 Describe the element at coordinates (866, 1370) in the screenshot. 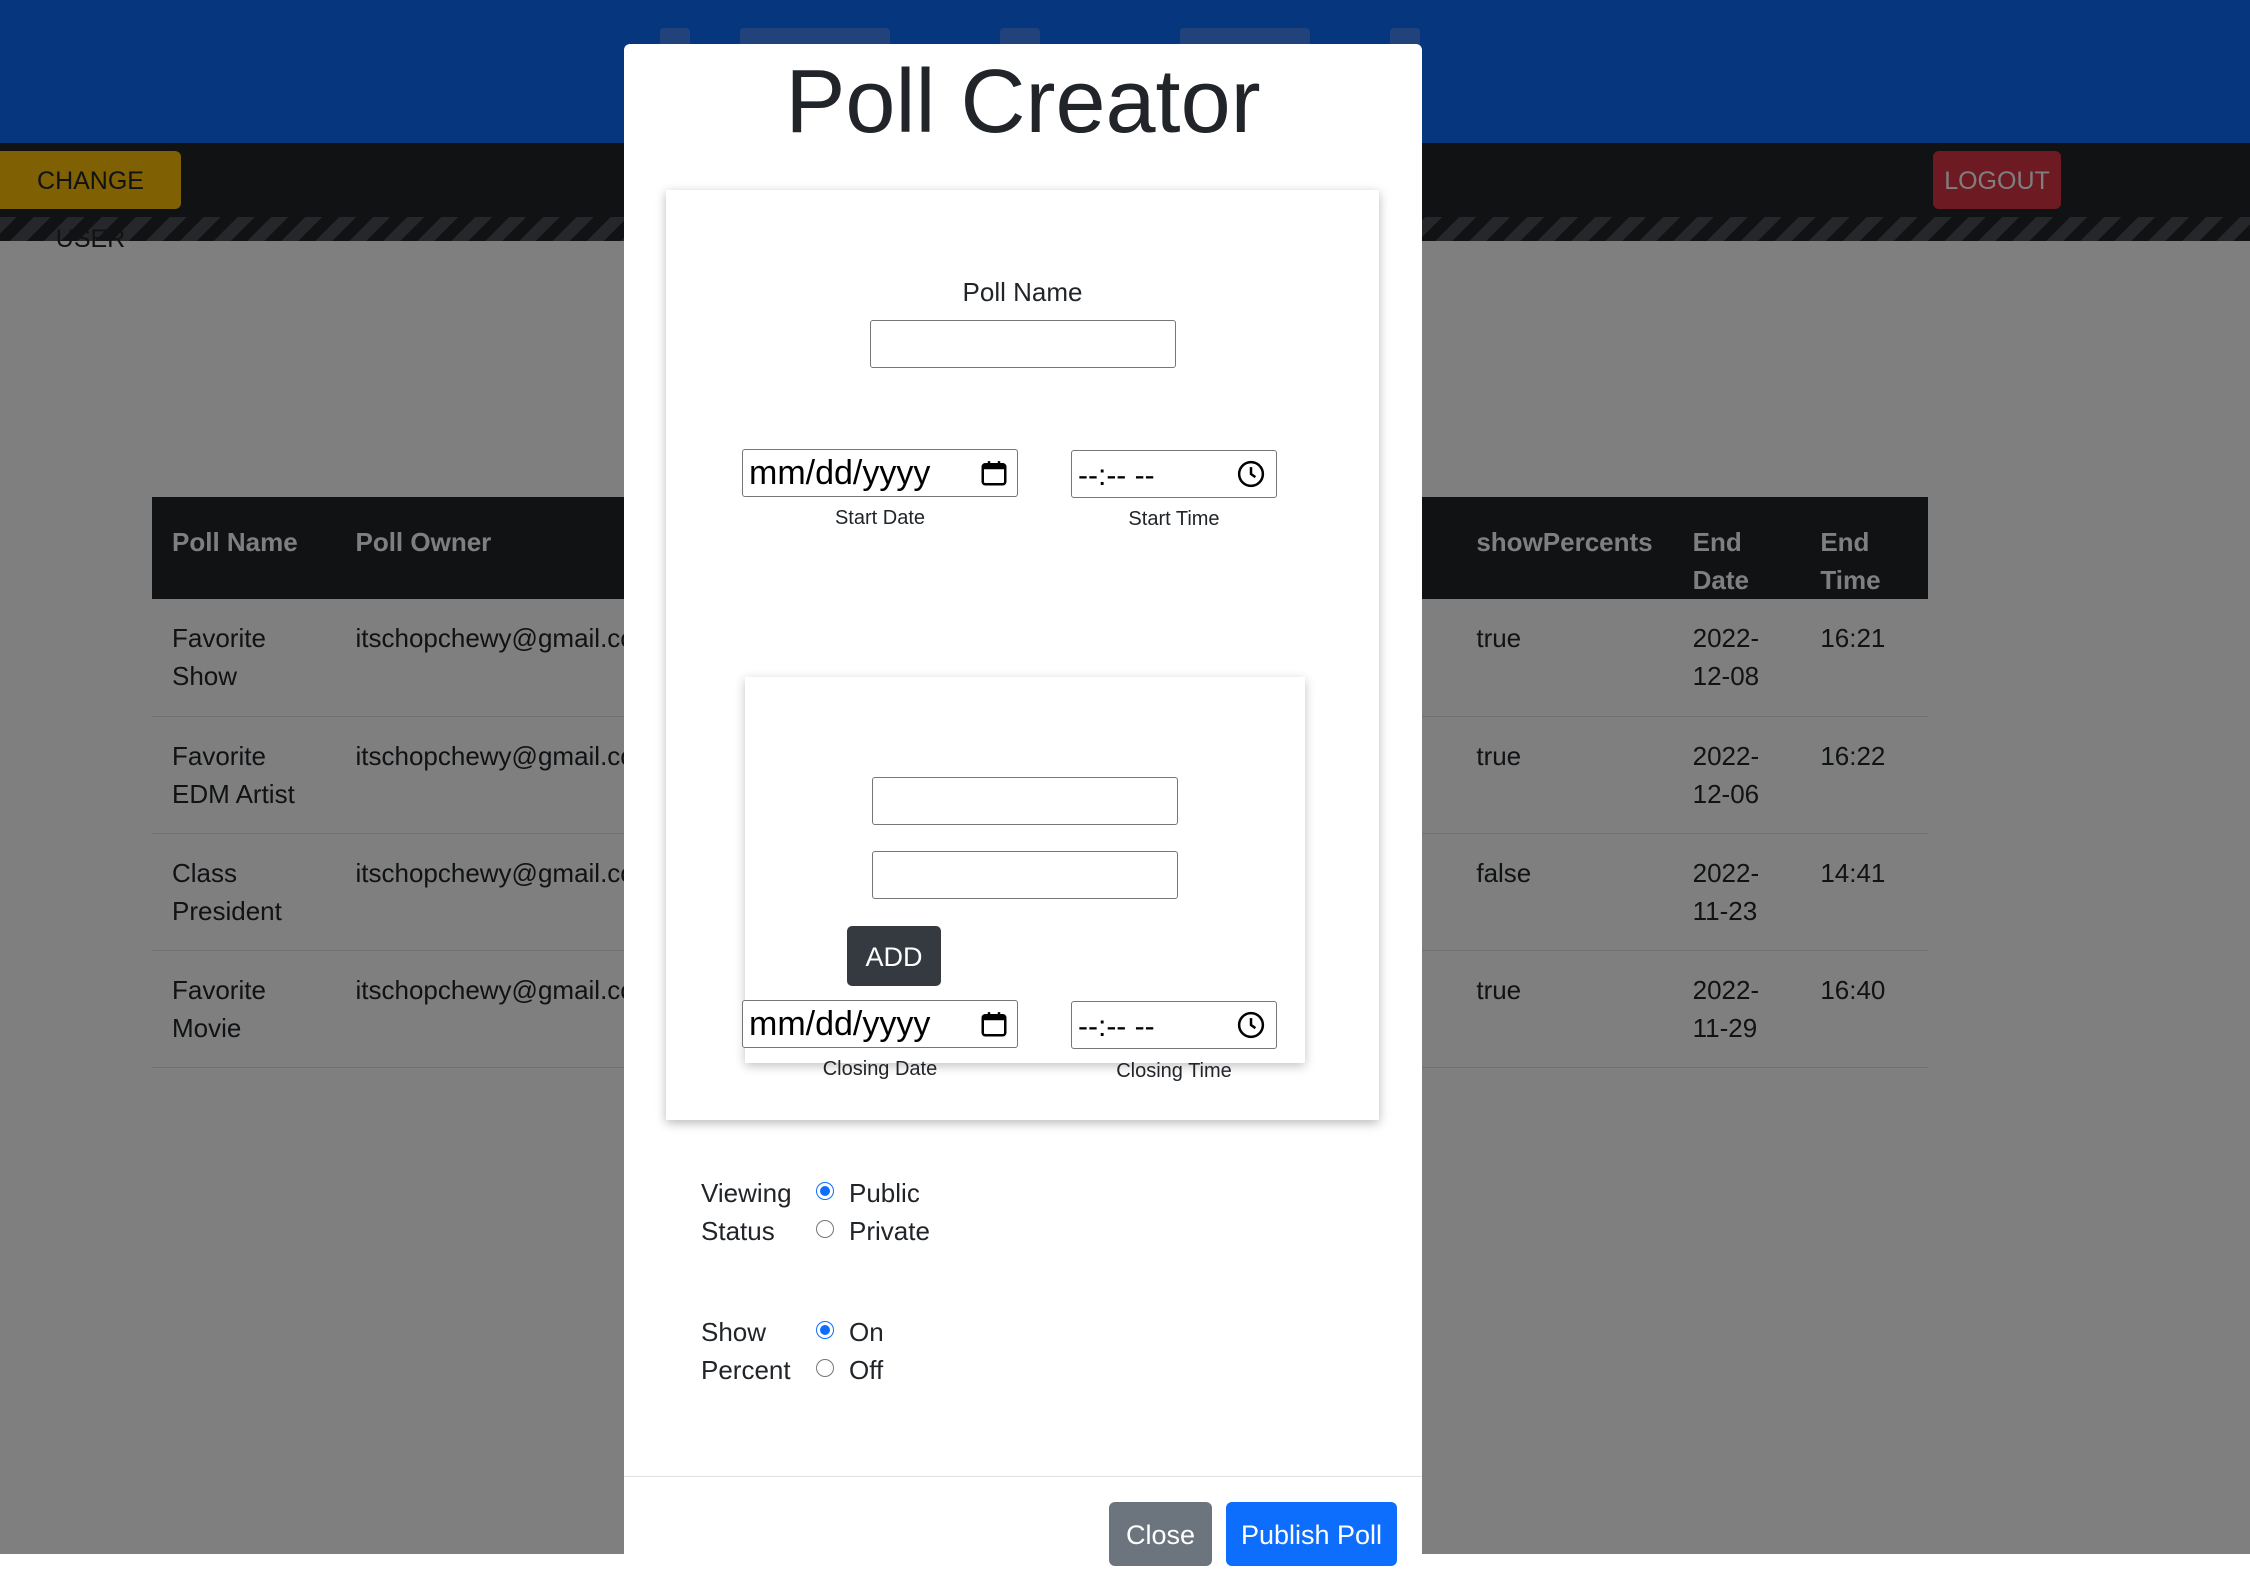

I see `radio-off-label: Off` at that location.